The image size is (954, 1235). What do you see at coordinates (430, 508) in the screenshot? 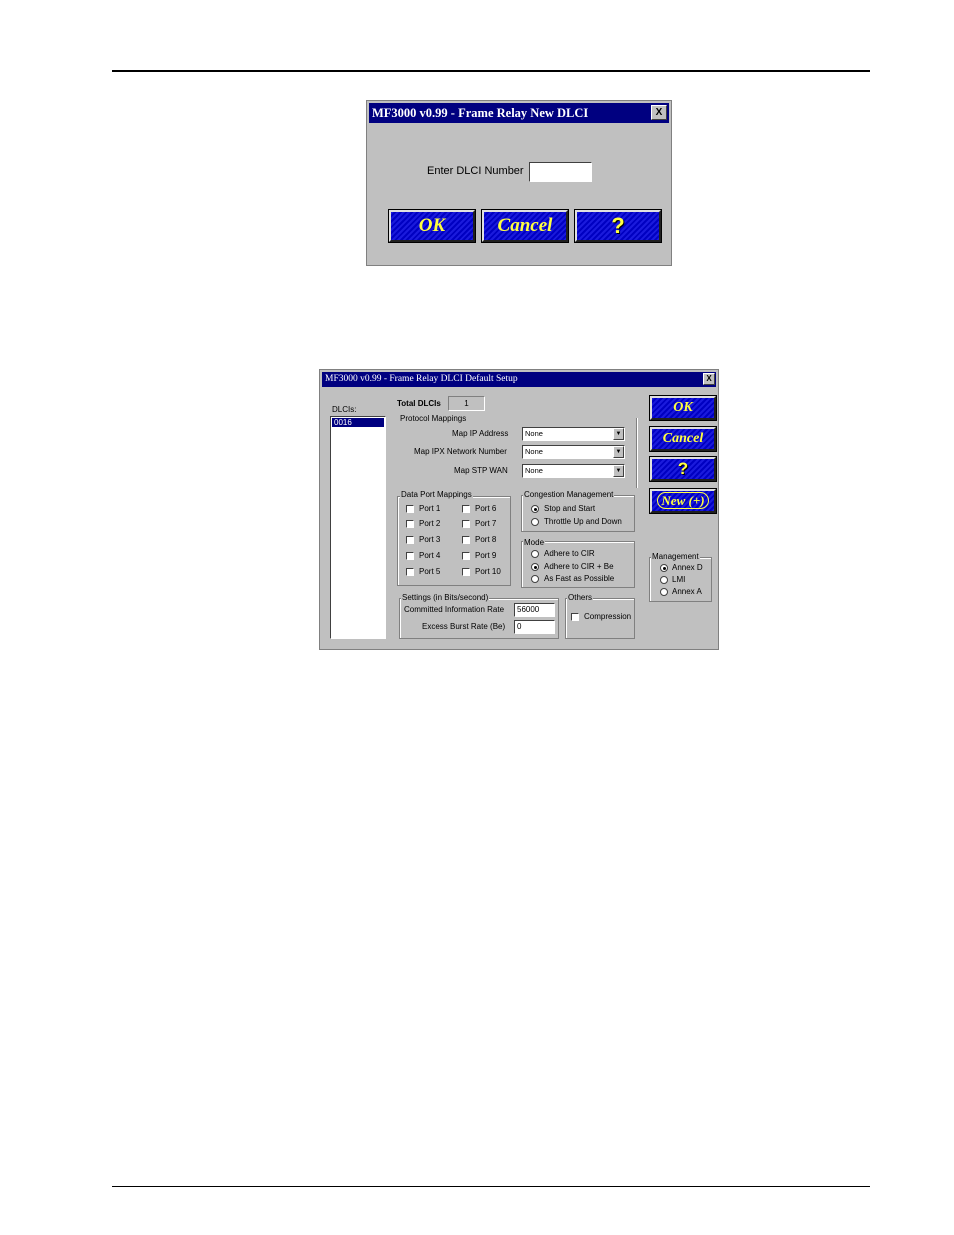
I see `port-1-label: Port 1` at bounding box center [430, 508].